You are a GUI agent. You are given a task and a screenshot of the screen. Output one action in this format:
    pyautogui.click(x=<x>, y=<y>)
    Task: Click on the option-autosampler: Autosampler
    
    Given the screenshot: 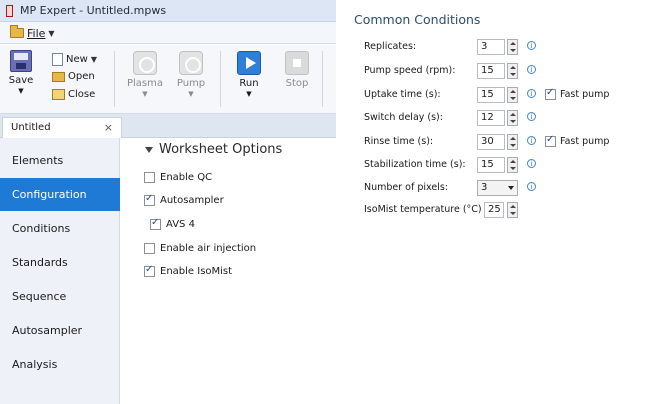 What is the action you would take?
    pyautogui.click(x=184, y=199)
    